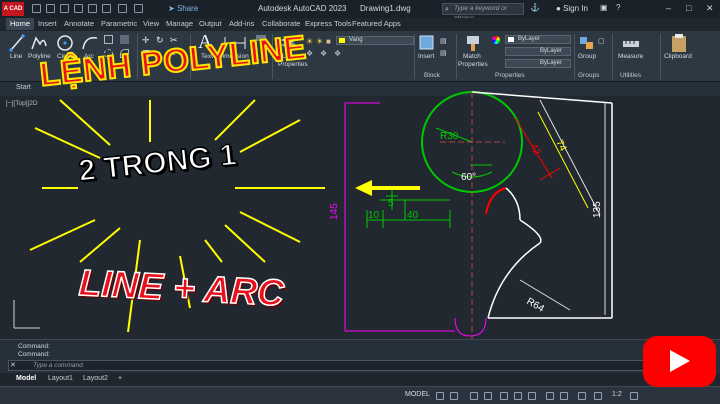 The image size is (720, 404). Describe the element at coordinates (518, 396) in the screenshot. I see `osnap-tracking-icon` at that location.